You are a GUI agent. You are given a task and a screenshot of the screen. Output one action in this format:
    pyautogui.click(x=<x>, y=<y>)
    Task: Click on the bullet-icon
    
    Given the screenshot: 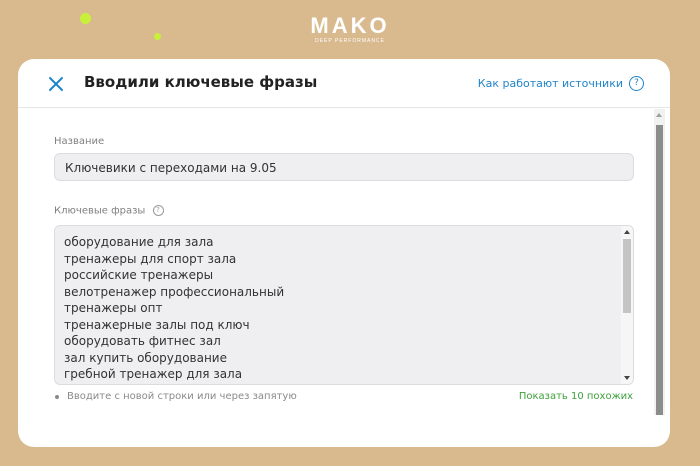 What is the action you would take?
    pyautogui.click(x=57, y=396)
    